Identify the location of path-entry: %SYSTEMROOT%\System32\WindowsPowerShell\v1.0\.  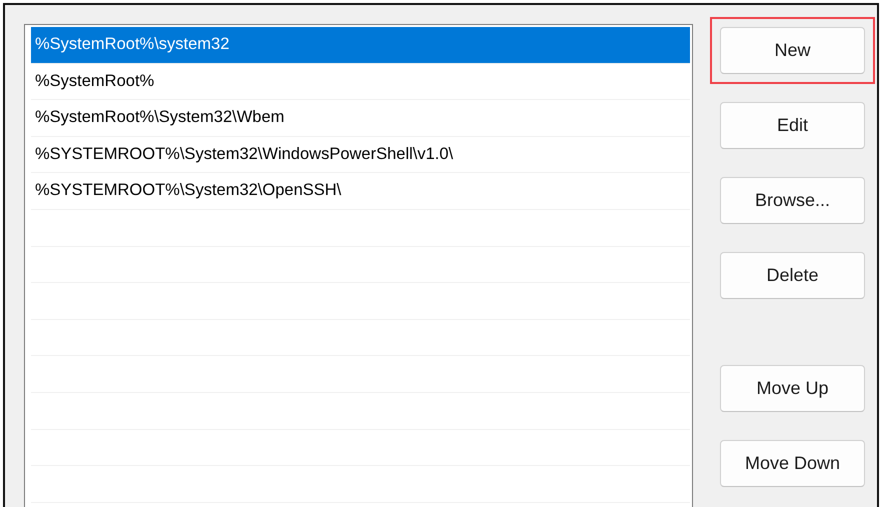
(360, 155).